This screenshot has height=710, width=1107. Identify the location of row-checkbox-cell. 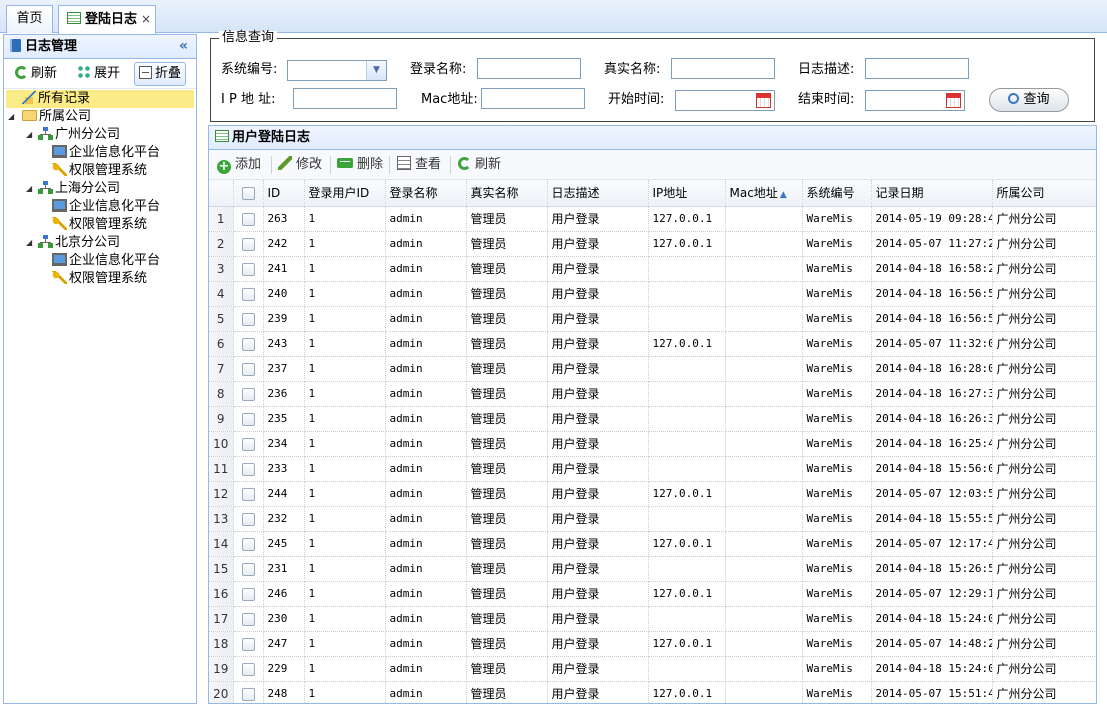
(248, 669).